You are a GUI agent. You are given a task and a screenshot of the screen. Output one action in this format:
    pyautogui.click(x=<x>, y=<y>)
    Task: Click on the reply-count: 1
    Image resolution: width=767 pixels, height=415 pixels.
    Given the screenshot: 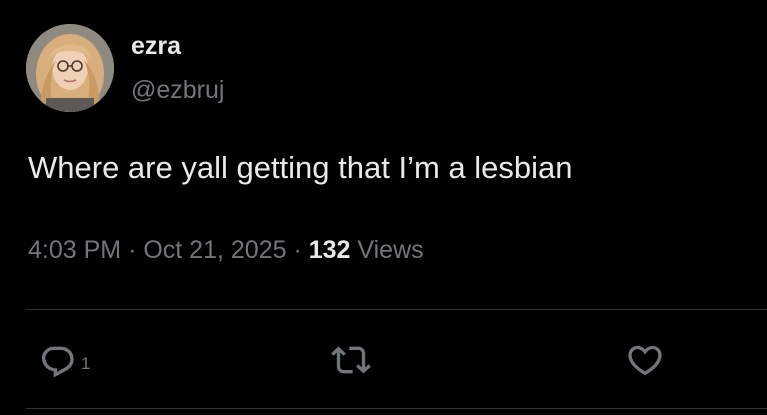 What is the action you would take?
    pyautogui.click(x=86, y=363)
    